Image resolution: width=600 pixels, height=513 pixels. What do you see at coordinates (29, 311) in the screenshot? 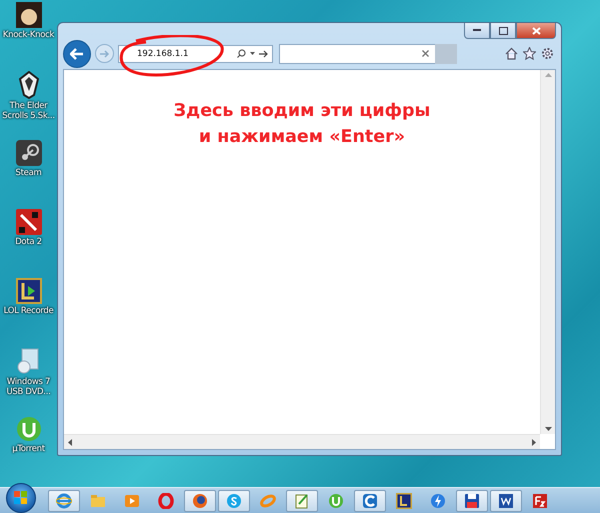
I see `desktop-icon-label: LOL Recorde` at bounding box center [29, 311].